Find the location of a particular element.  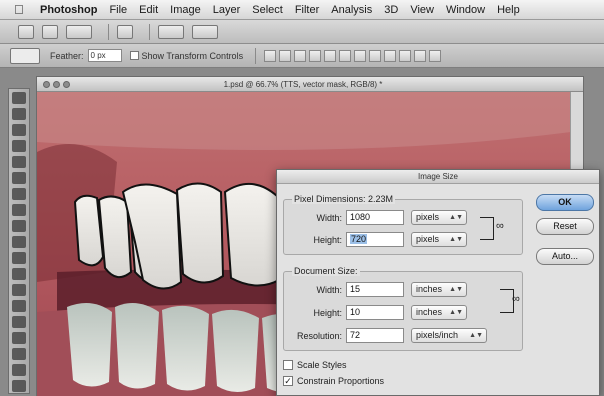

scale-styles-label: Scale Styles is located at coordinates (322, 365).